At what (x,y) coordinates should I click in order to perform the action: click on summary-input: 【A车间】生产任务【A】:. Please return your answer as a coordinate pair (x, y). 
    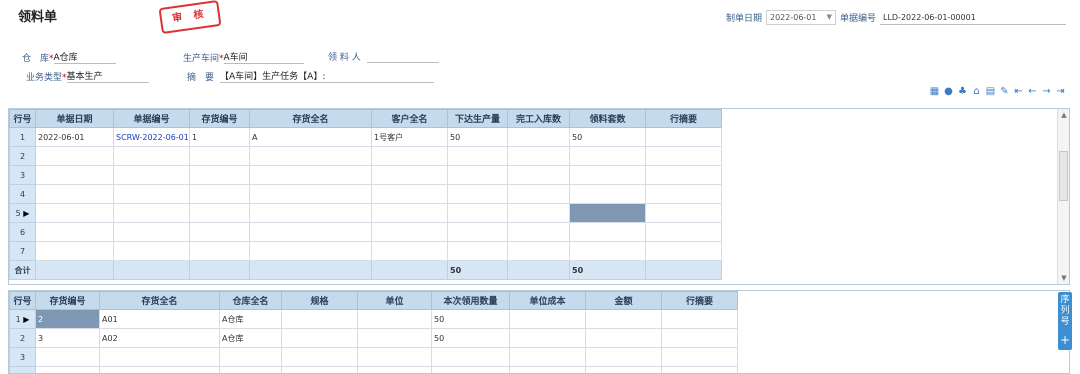
    Looking at the image, I should click on (327, 76).